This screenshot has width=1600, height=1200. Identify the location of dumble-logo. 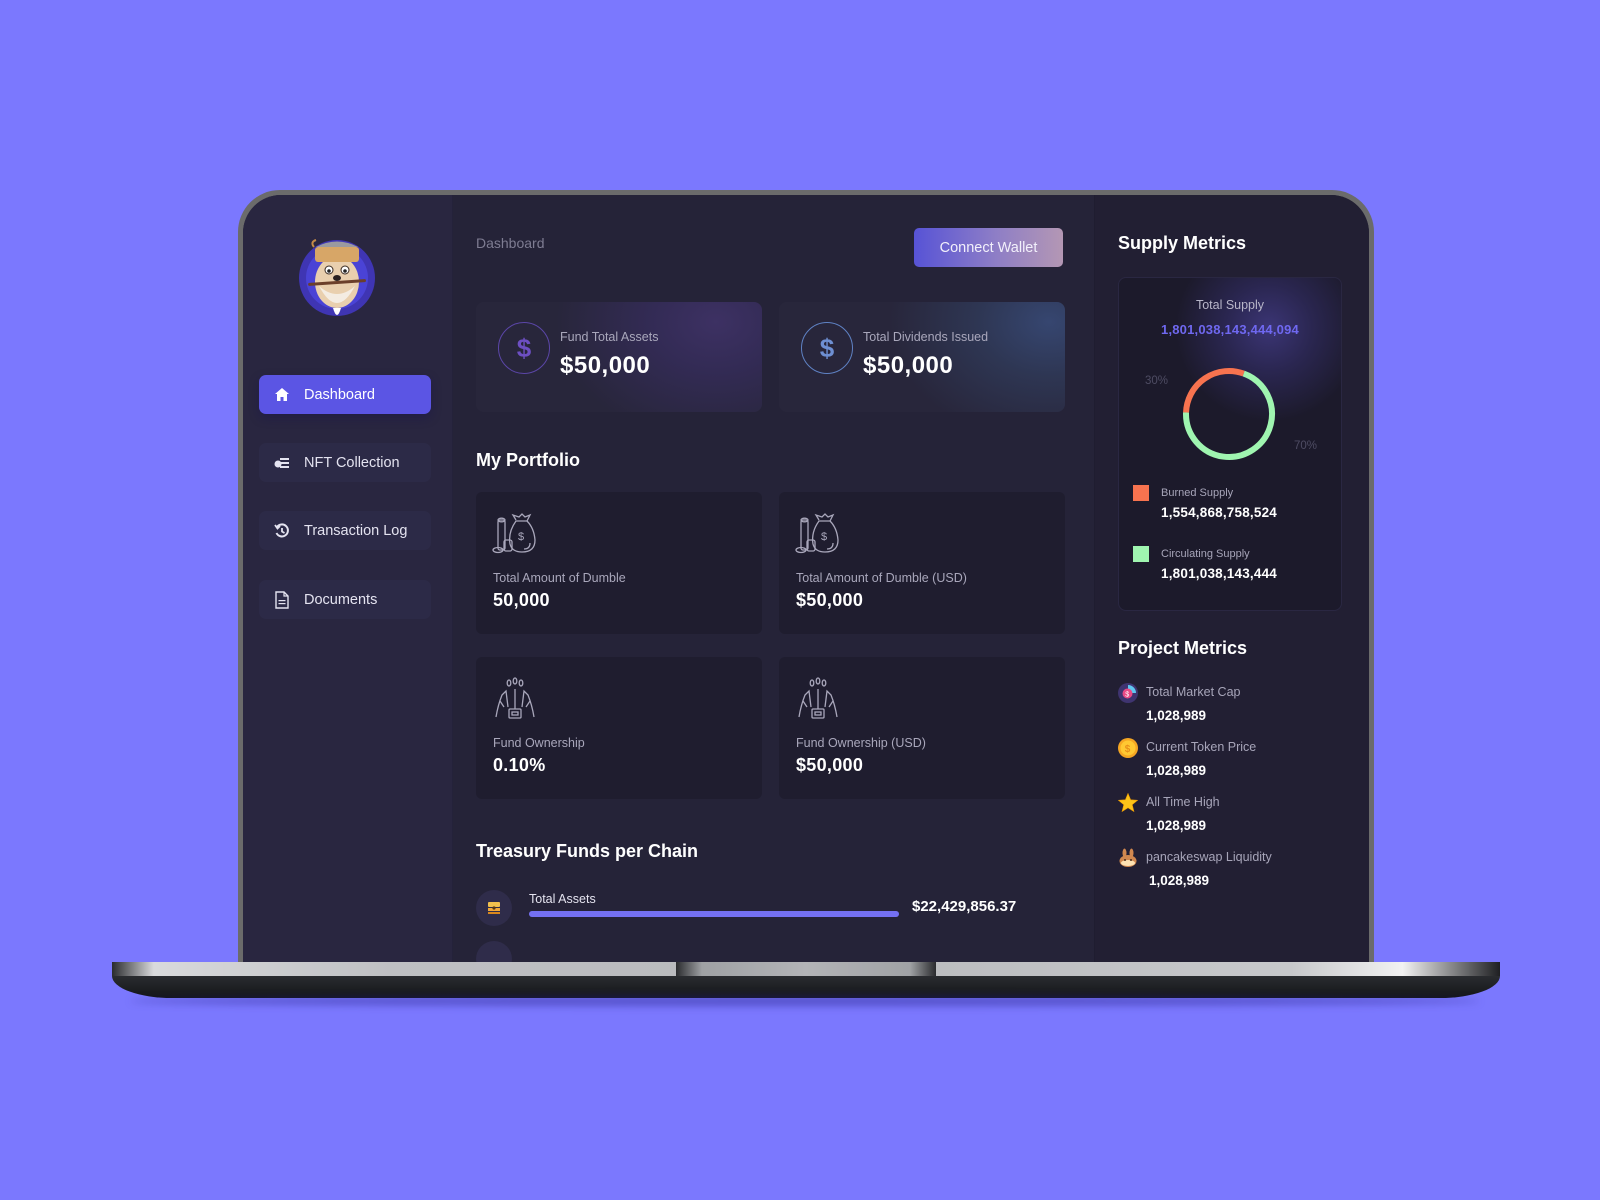
(337, 276).